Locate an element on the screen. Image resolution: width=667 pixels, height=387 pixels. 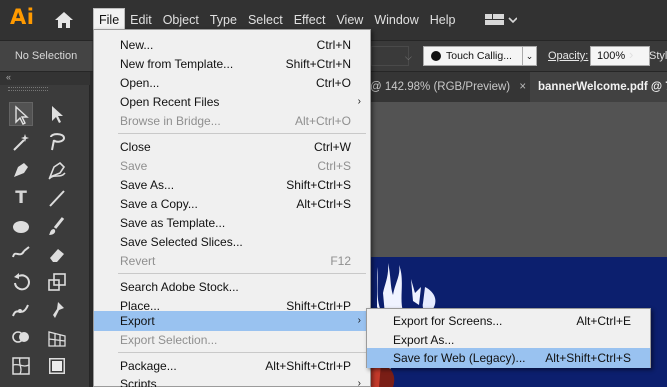
rotate-tool-icon is located at coordinates (21, 282).